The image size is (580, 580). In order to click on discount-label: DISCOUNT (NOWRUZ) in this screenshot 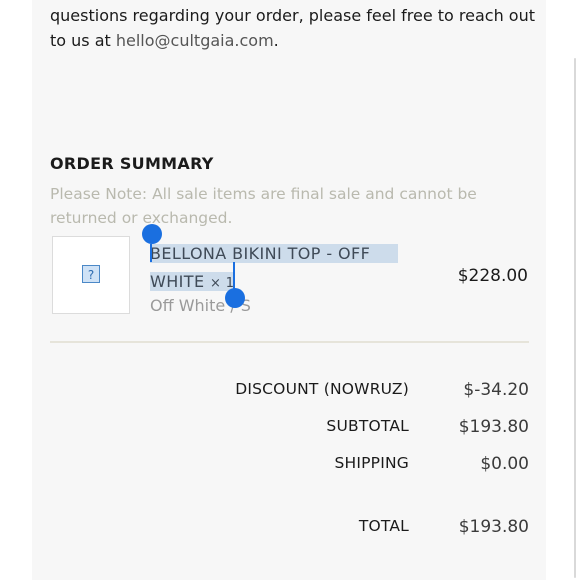, I will do `click(322, 389)`.